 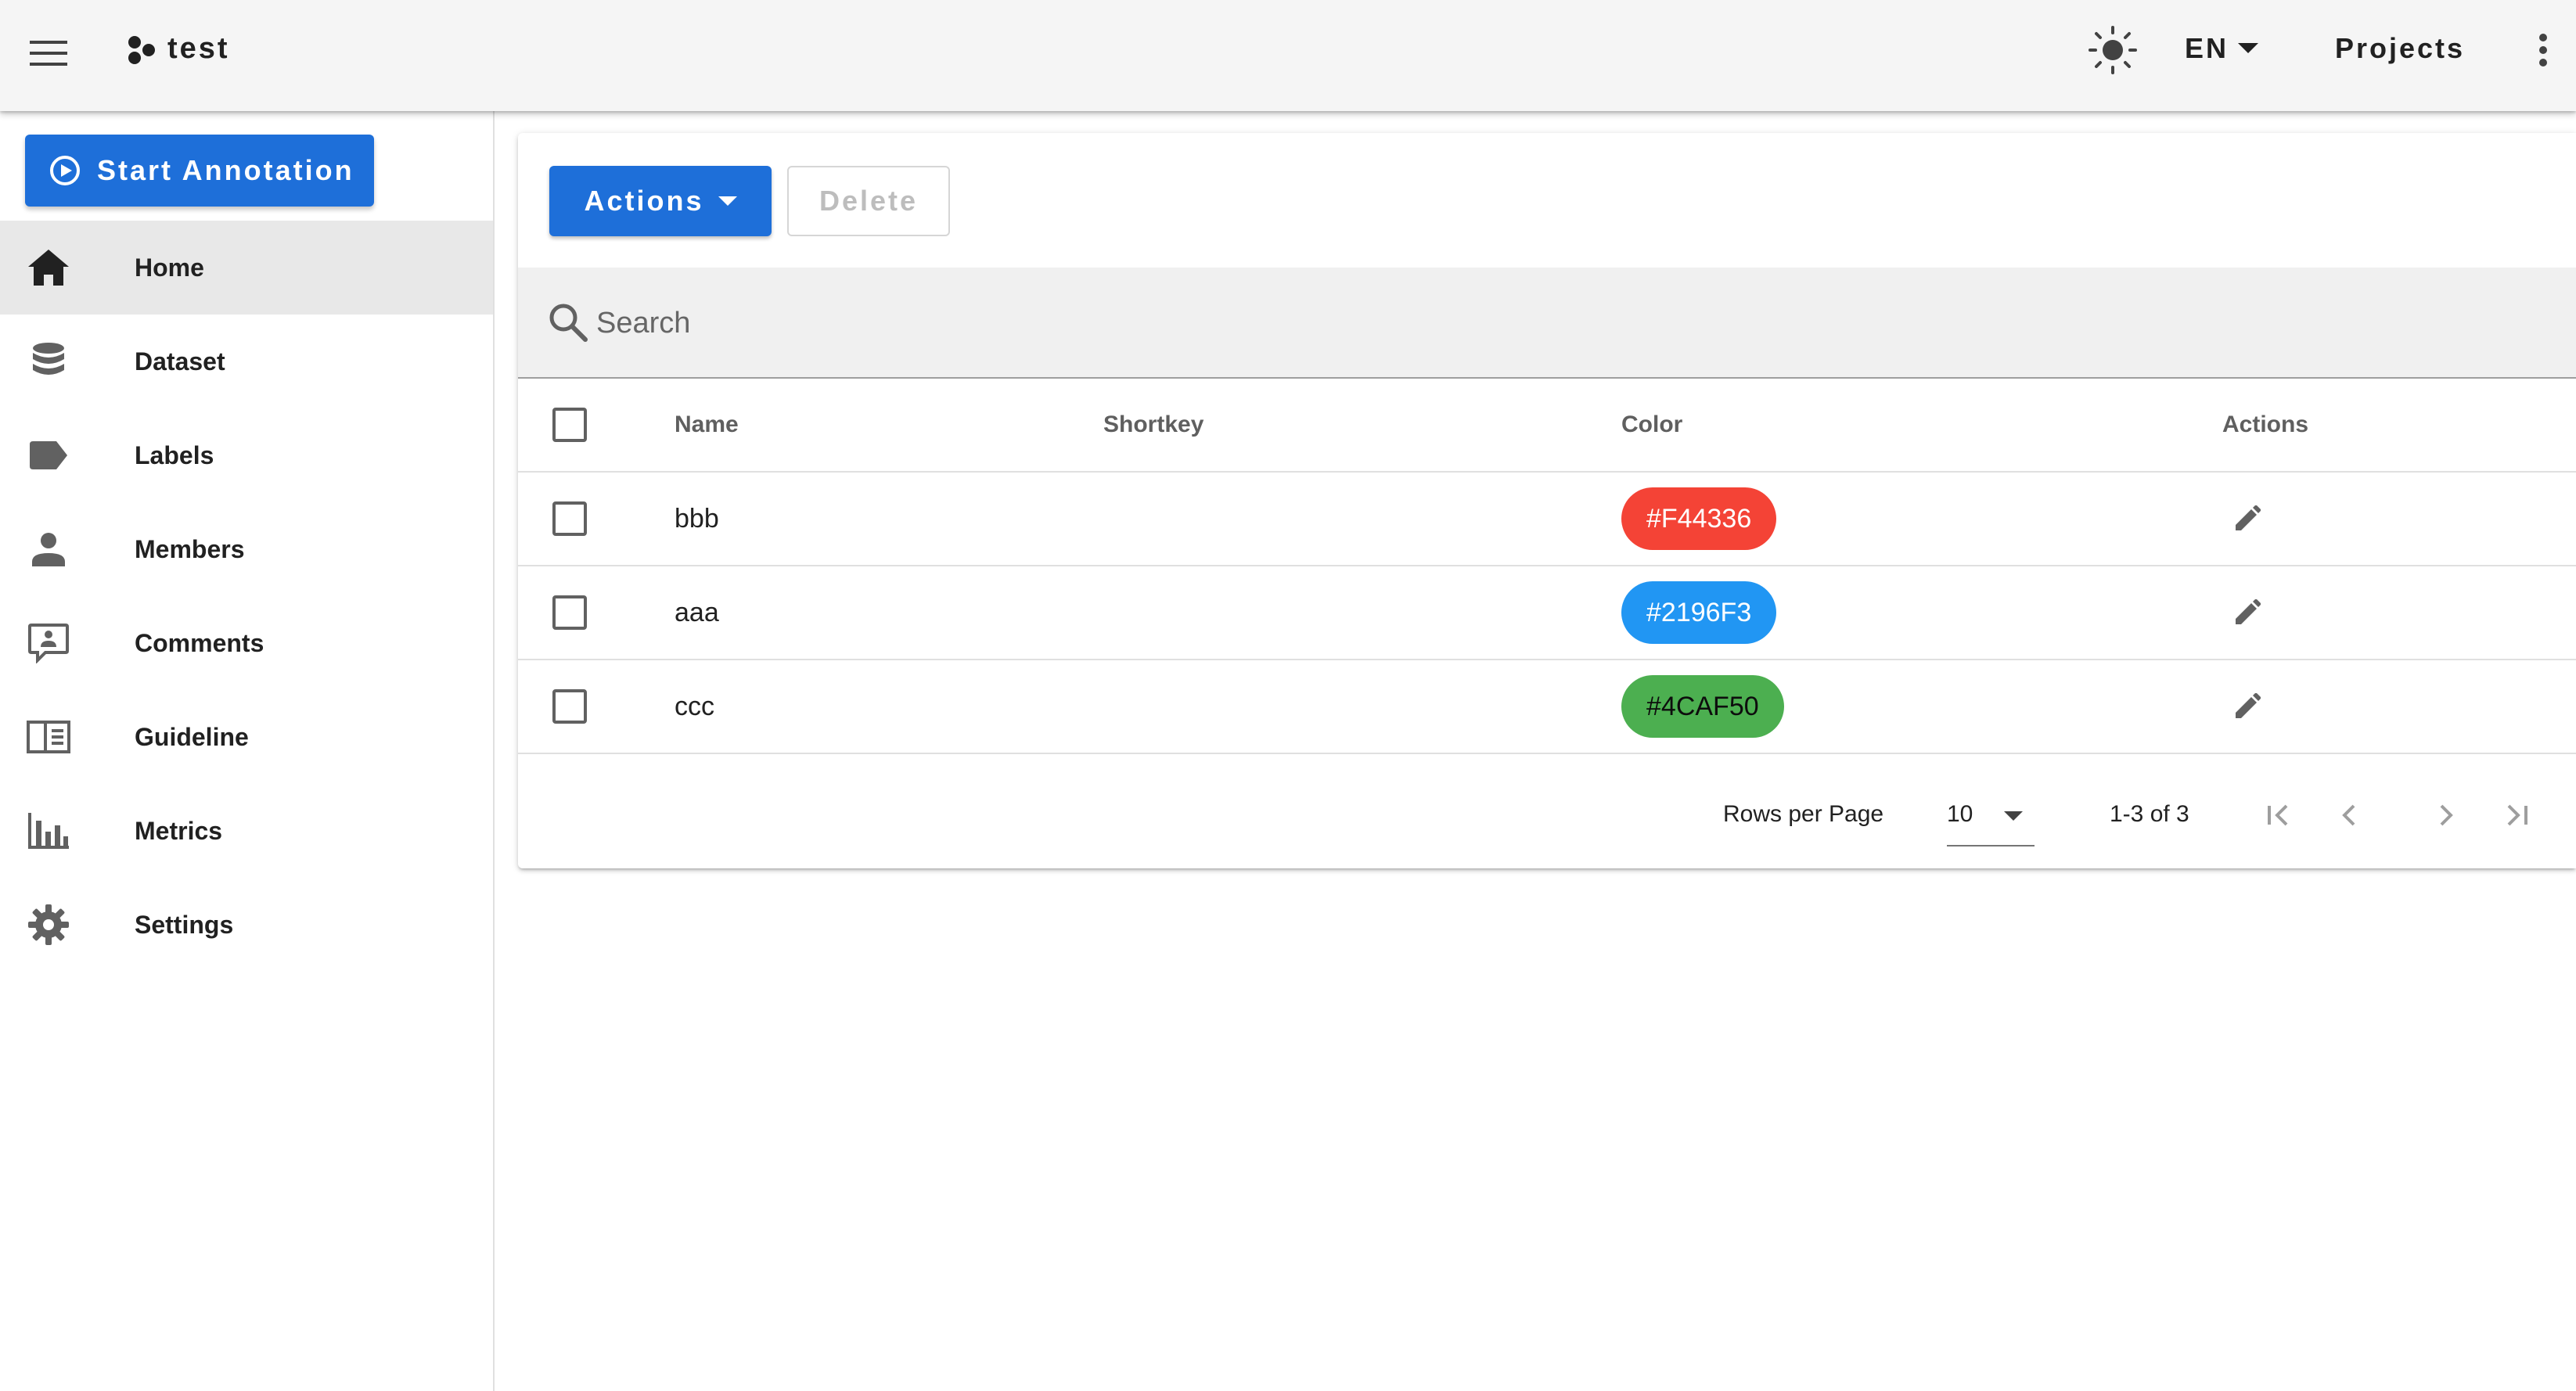 I want to click on color-chip: #2196F3, so click(x=1699, y=612).